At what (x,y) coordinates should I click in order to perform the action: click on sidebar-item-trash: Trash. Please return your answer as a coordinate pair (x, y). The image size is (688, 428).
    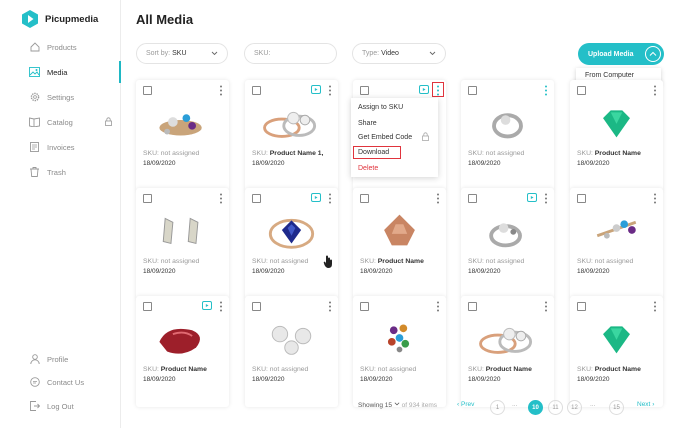
    Looking at the image, I should click on (60, 172).